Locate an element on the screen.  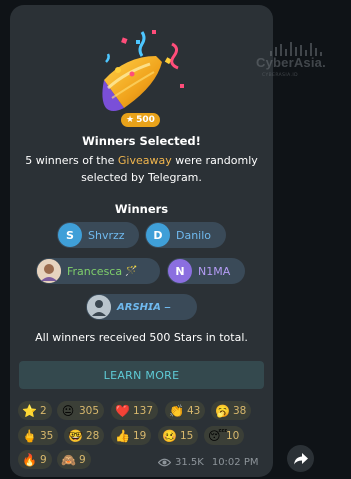
reaction-fire: 🔥 9 is located at coordinates (35, 459).